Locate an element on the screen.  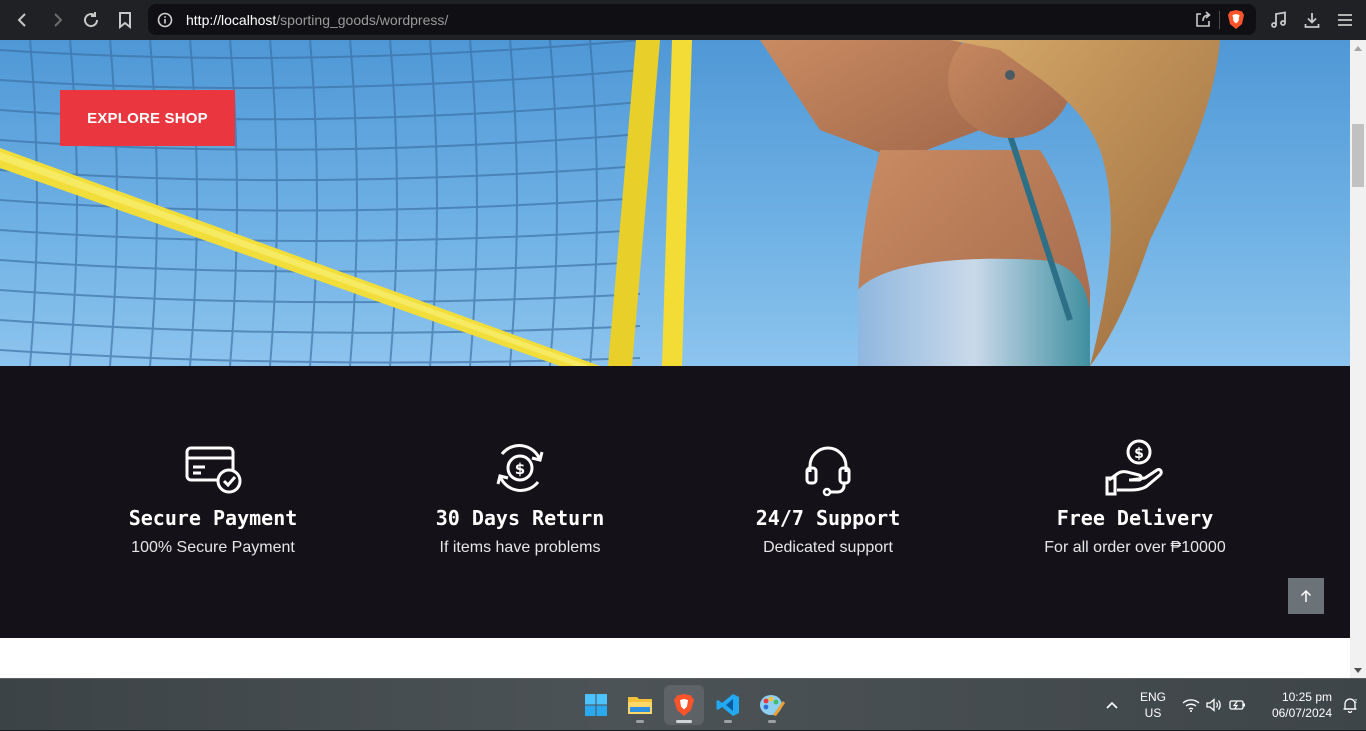
show-hidden-icons-button is located at coordinates (1112, 705).